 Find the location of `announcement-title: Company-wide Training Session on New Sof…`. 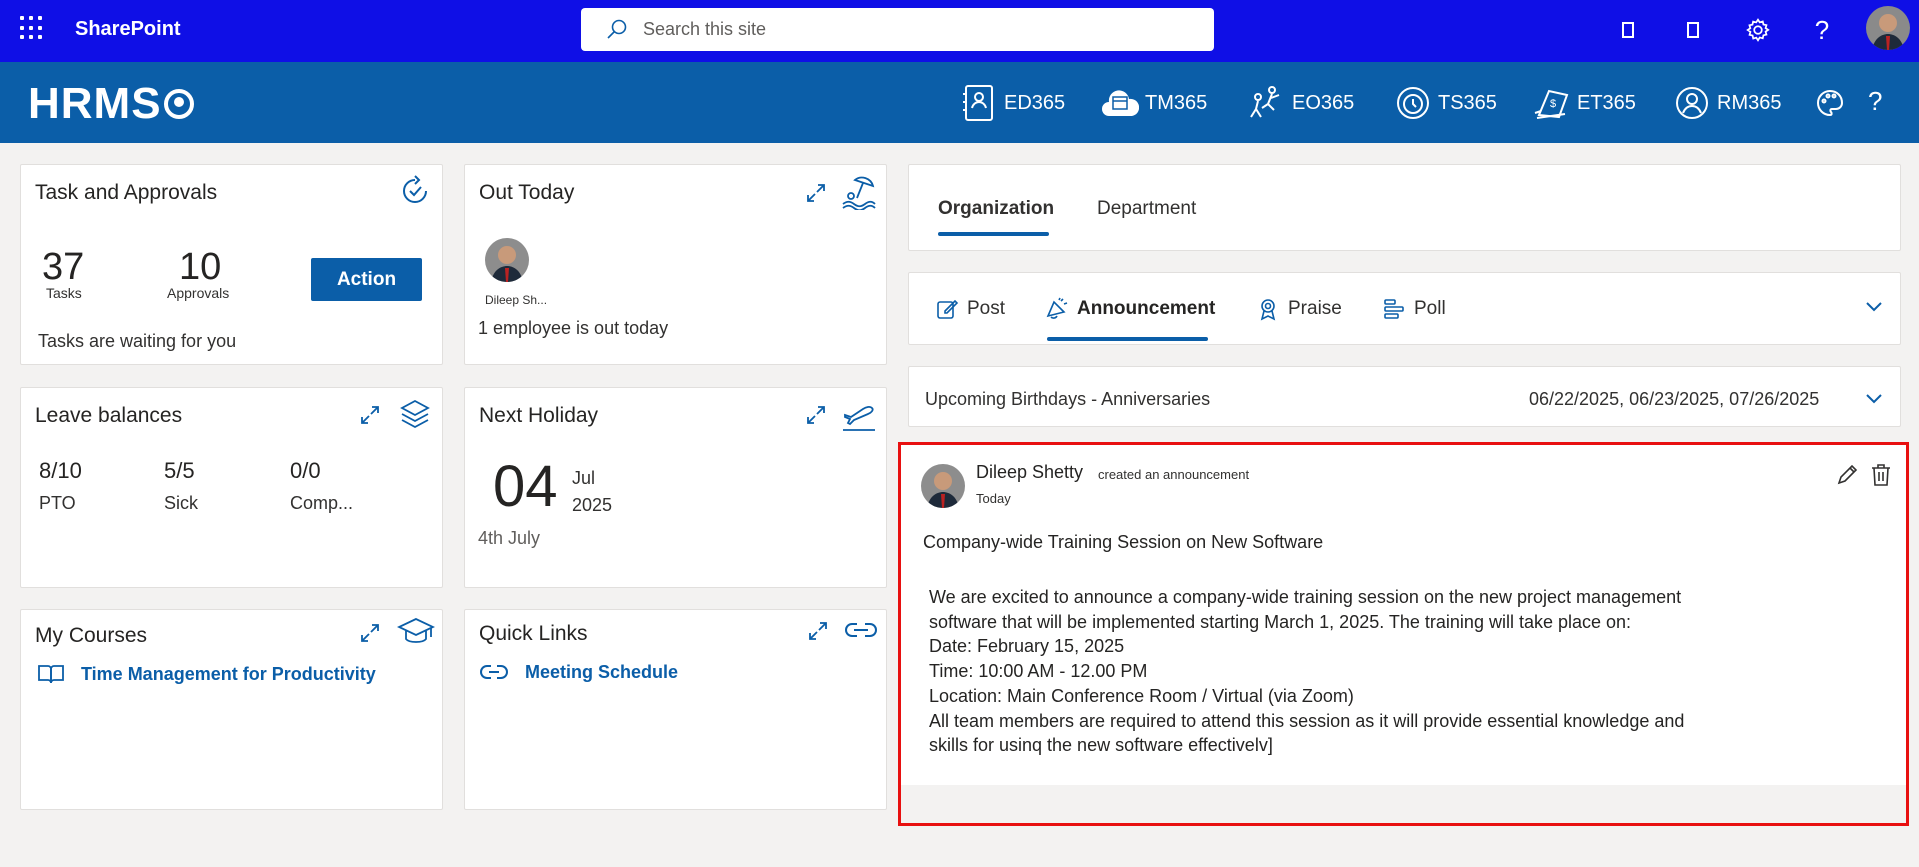

announcement-title: Company-wide Training Session on New Sof… is located at coordinates (1123, 542).